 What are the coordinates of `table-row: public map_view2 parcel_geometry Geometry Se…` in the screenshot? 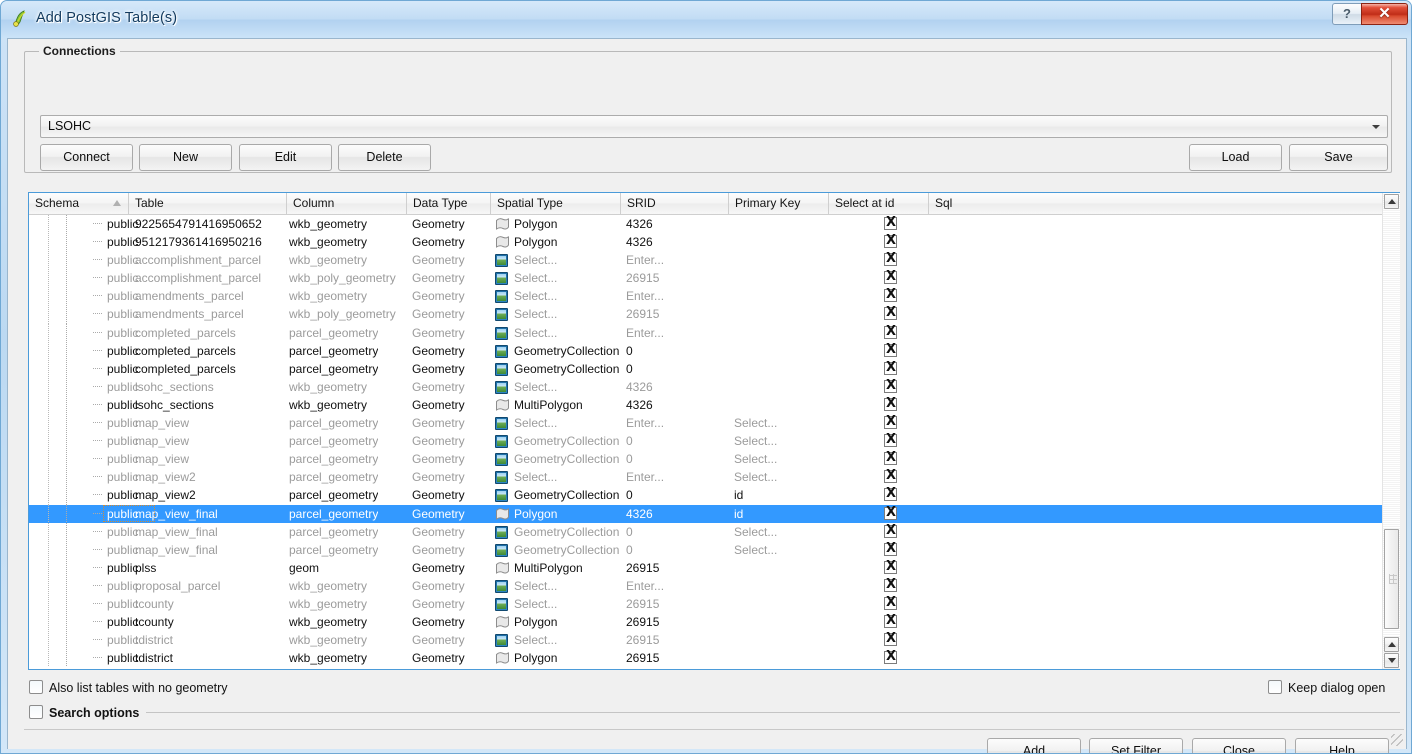 It's located at (706, 477).